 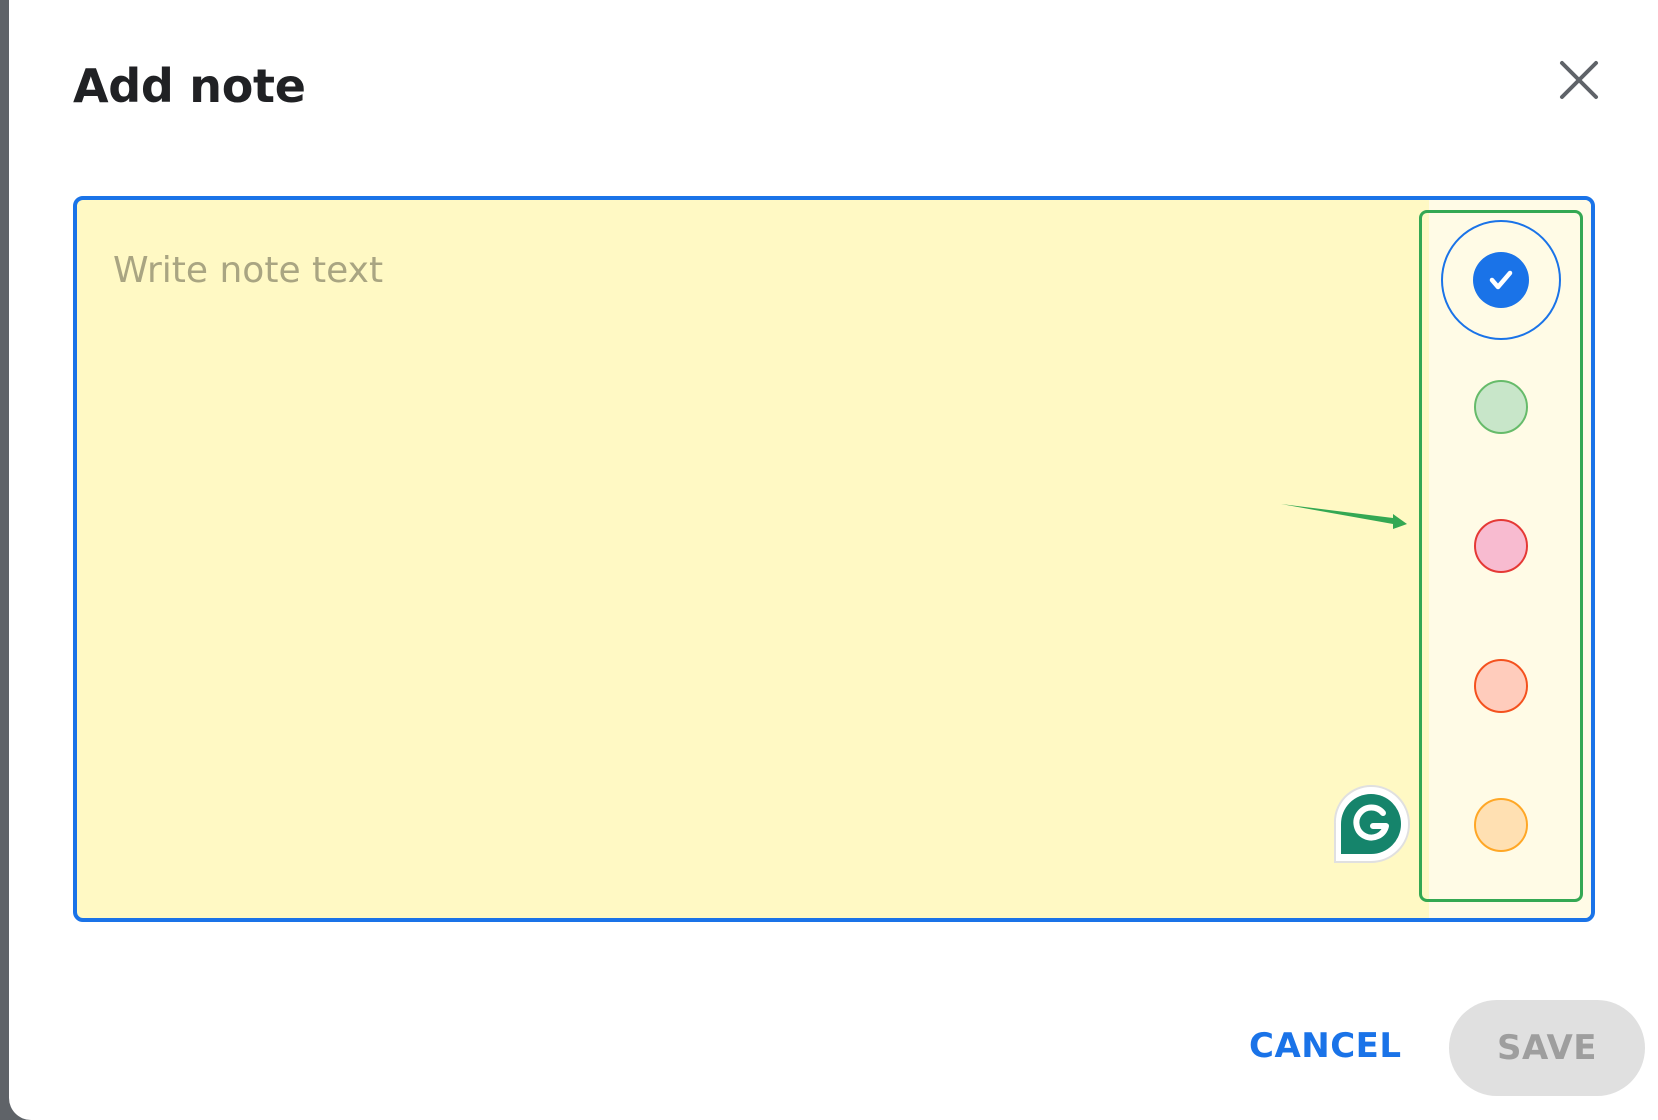 I want to click on arrow-icon, so click(x=1344, y=516).